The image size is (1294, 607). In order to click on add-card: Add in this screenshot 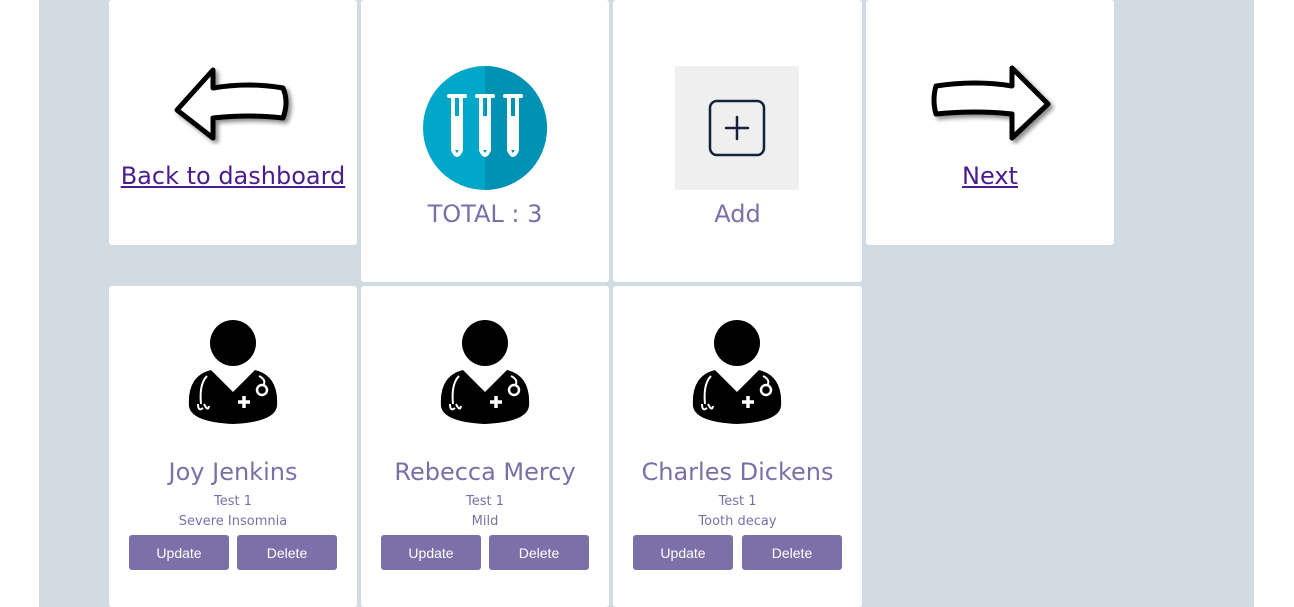, I will do `click(737, 141)`.